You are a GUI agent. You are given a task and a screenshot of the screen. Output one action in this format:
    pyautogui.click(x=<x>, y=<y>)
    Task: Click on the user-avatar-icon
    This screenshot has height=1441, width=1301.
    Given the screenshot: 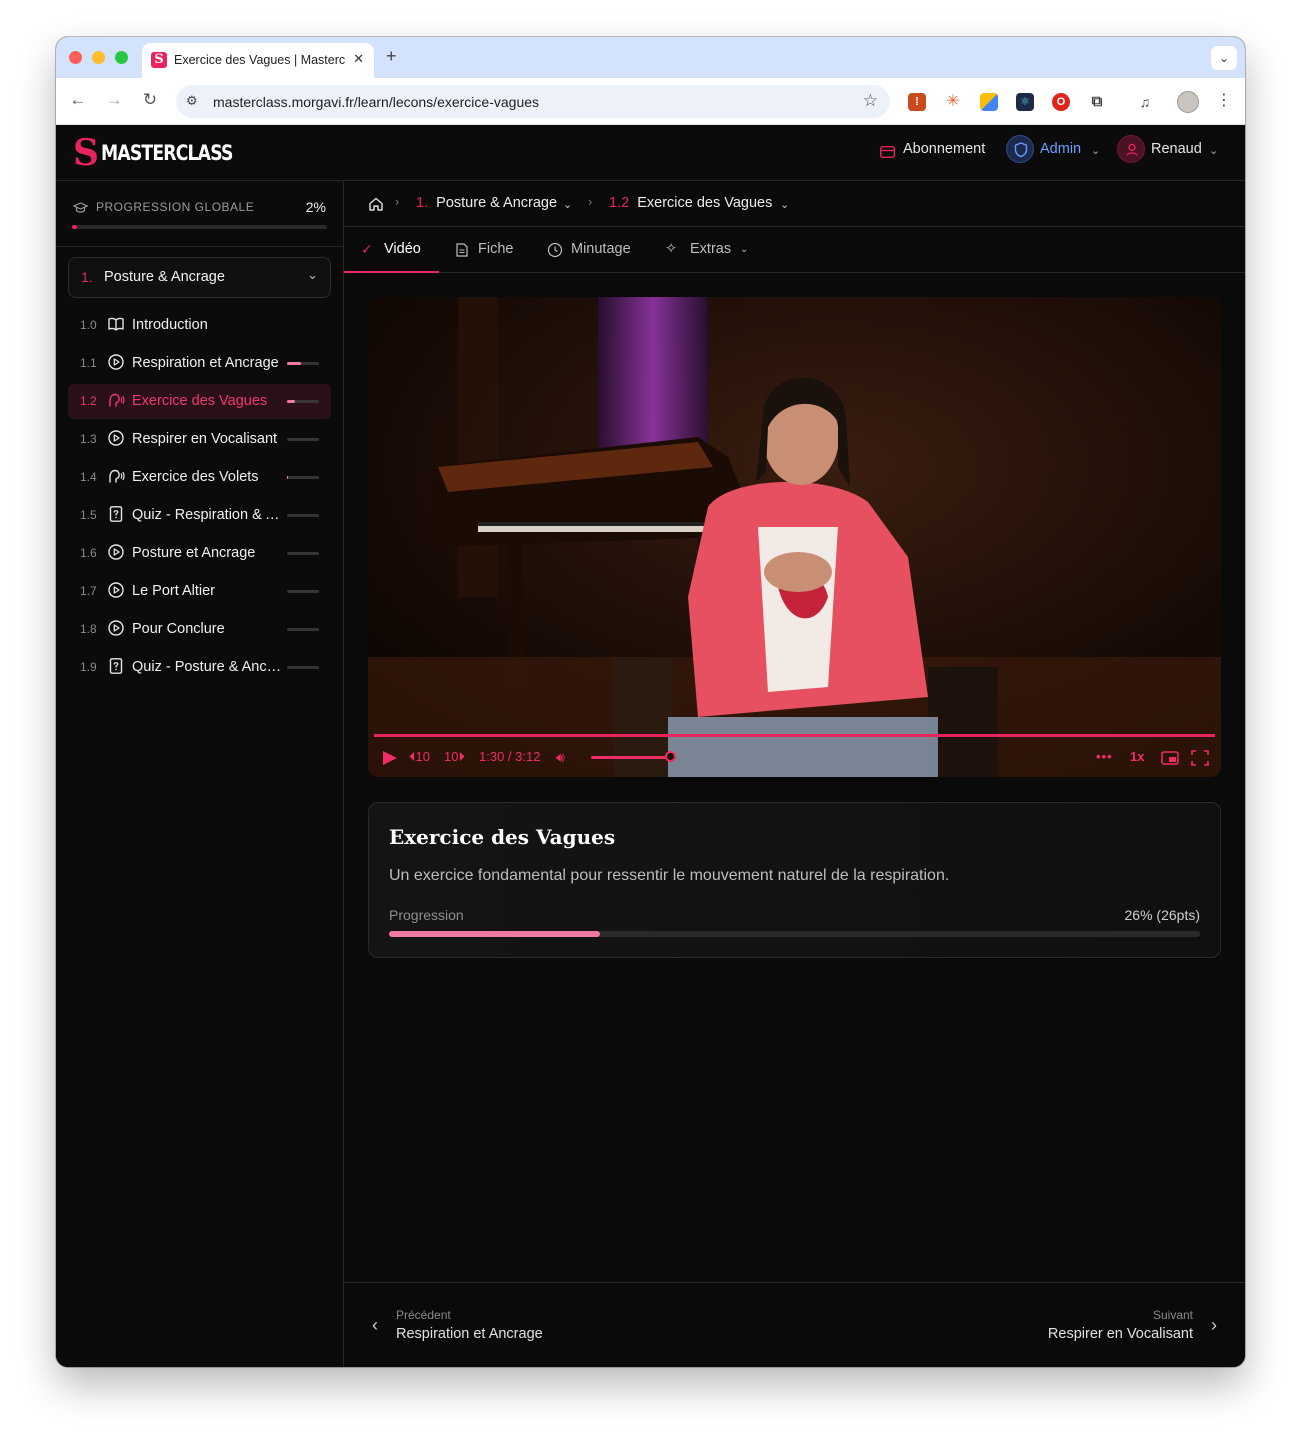 What is the action you would take?
    pyautogui.click(x=1131, y=149)
    